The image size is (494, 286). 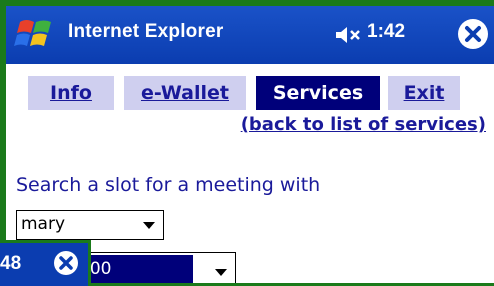 What do you see at coordinates (45, 263) in the screenshot?
I see `overlapping-window-titlebar: 48` at bounding box center [45, 263].